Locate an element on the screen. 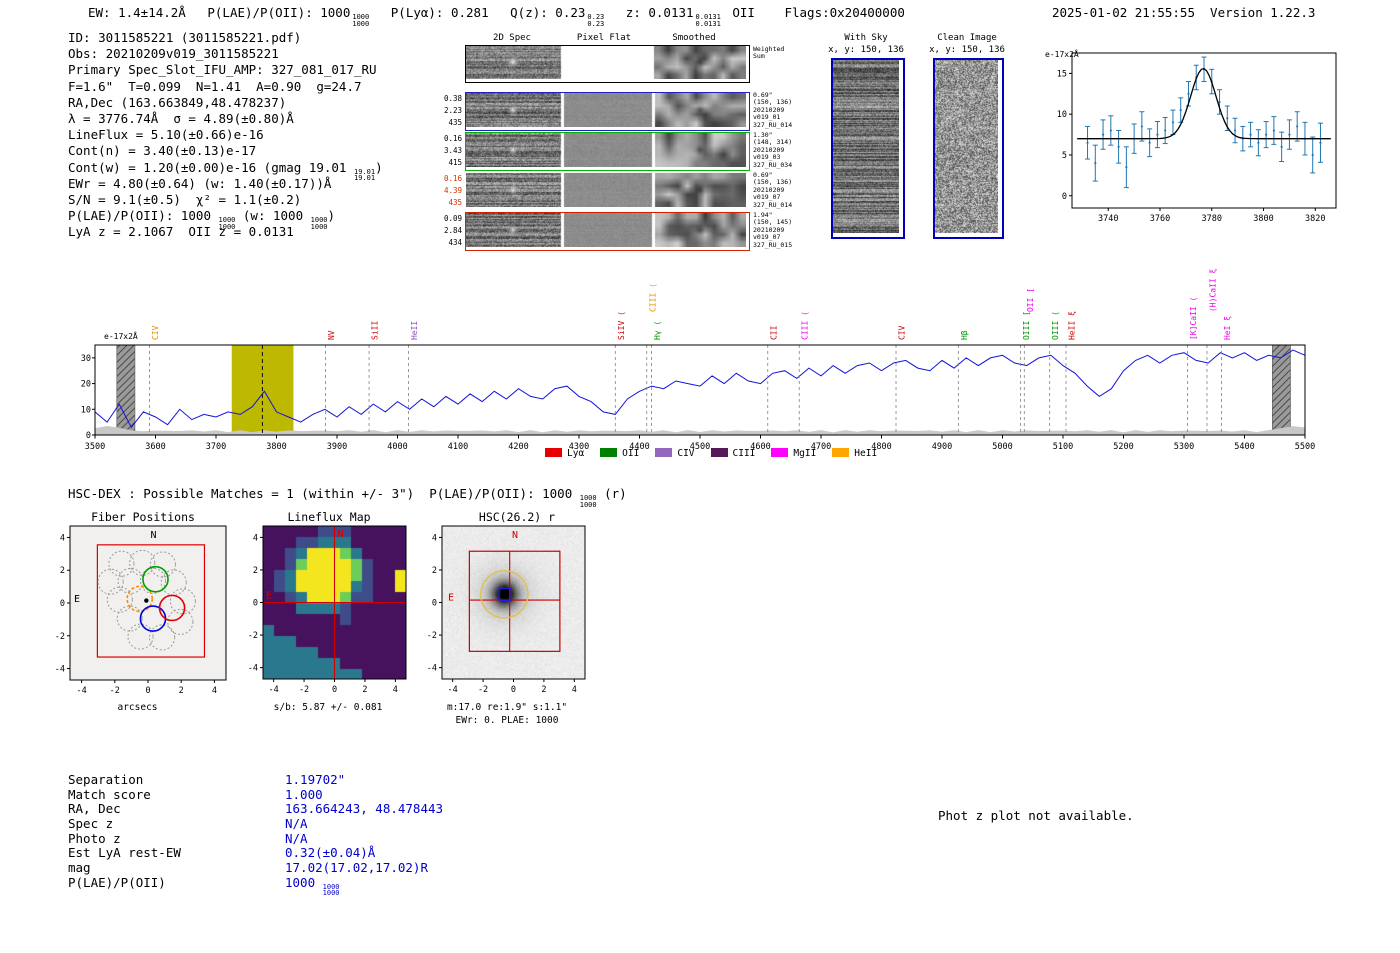 The width and height of the screenshot is (1400, 953). info-redshifts: LyA z = 2.1067 OII z = 0.0131 is located at coordinates (181, 232).